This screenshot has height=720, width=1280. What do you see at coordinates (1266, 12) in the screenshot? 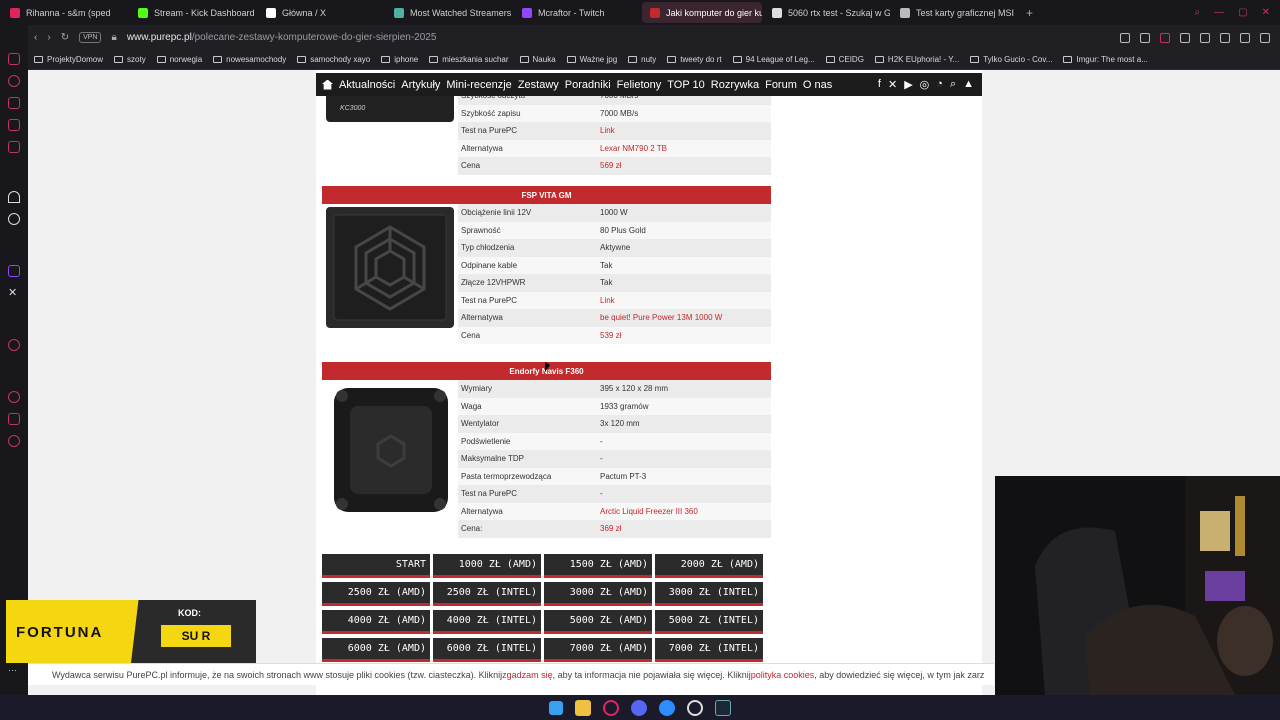
I see `close-icon: ✕` at bounding box center [1266, 12].